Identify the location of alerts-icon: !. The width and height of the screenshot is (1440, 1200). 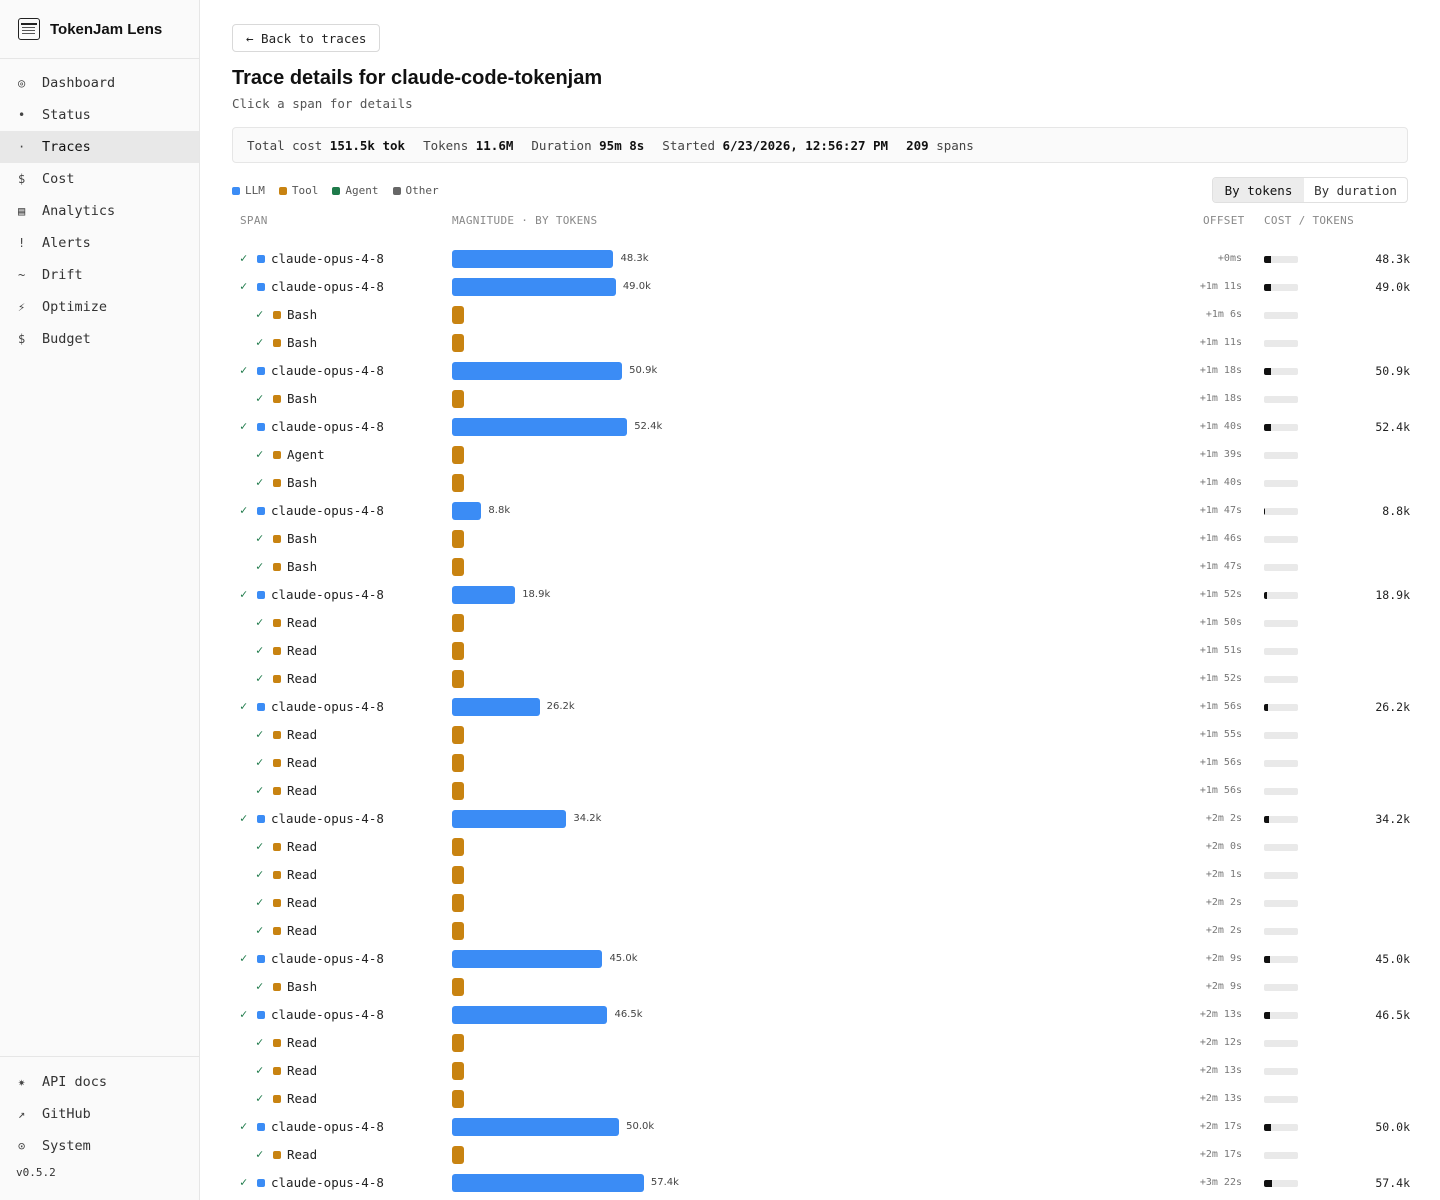
(22, 243).